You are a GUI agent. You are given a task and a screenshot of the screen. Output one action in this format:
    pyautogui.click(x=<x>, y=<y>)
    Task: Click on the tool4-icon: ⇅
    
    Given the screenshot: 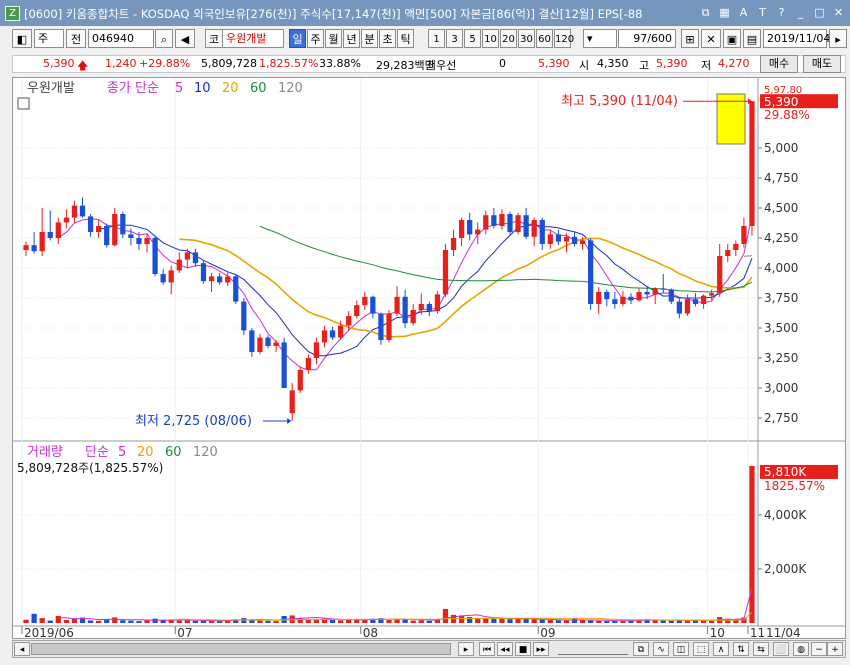 What is the action you would take?
    pyautogui.click(x=741, y=649)
    